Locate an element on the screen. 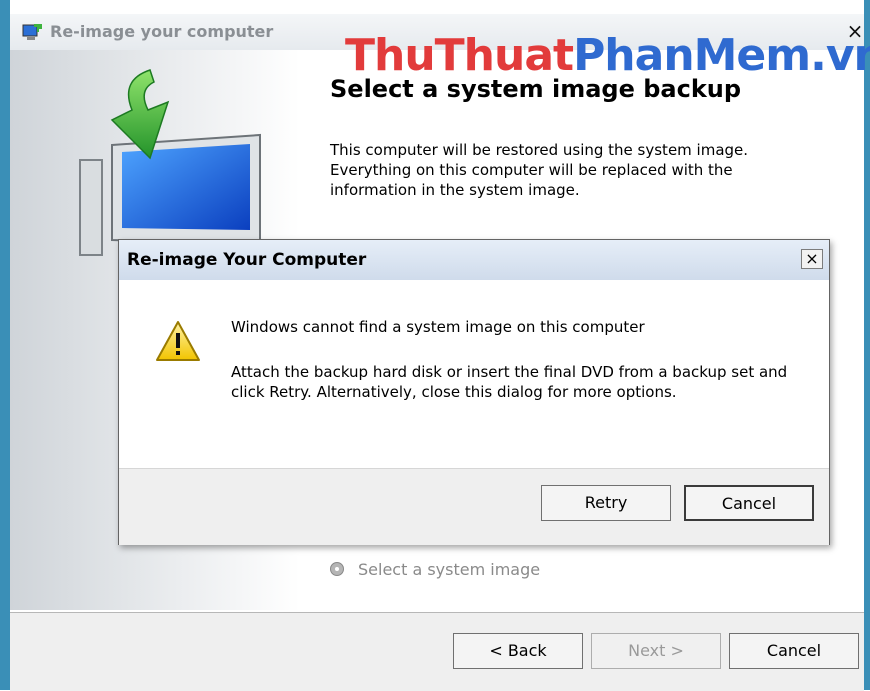 This screenshot has height=691, width=870. dialog-titlebar: Re-image Your Computer × is located at coordinates (474, 260).